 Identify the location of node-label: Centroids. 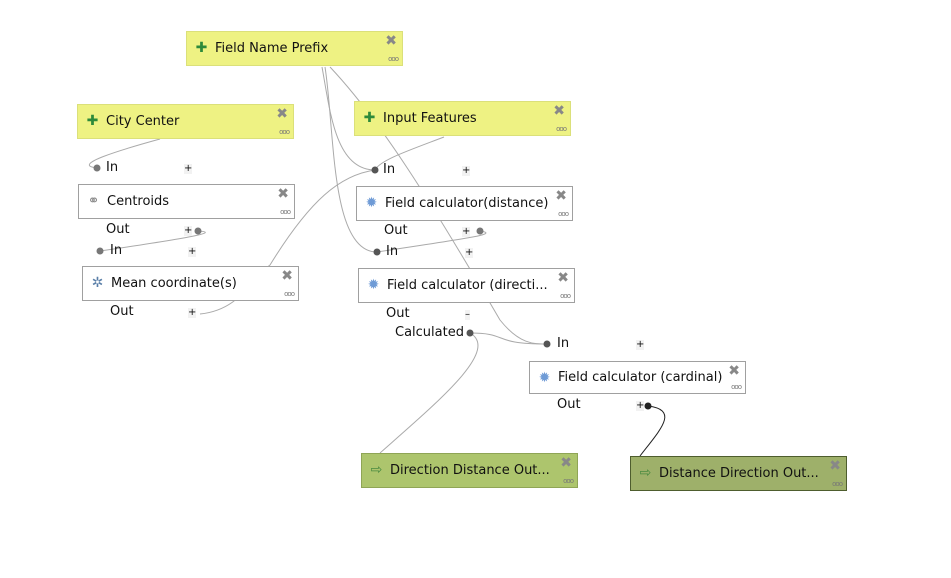
(138, 201).